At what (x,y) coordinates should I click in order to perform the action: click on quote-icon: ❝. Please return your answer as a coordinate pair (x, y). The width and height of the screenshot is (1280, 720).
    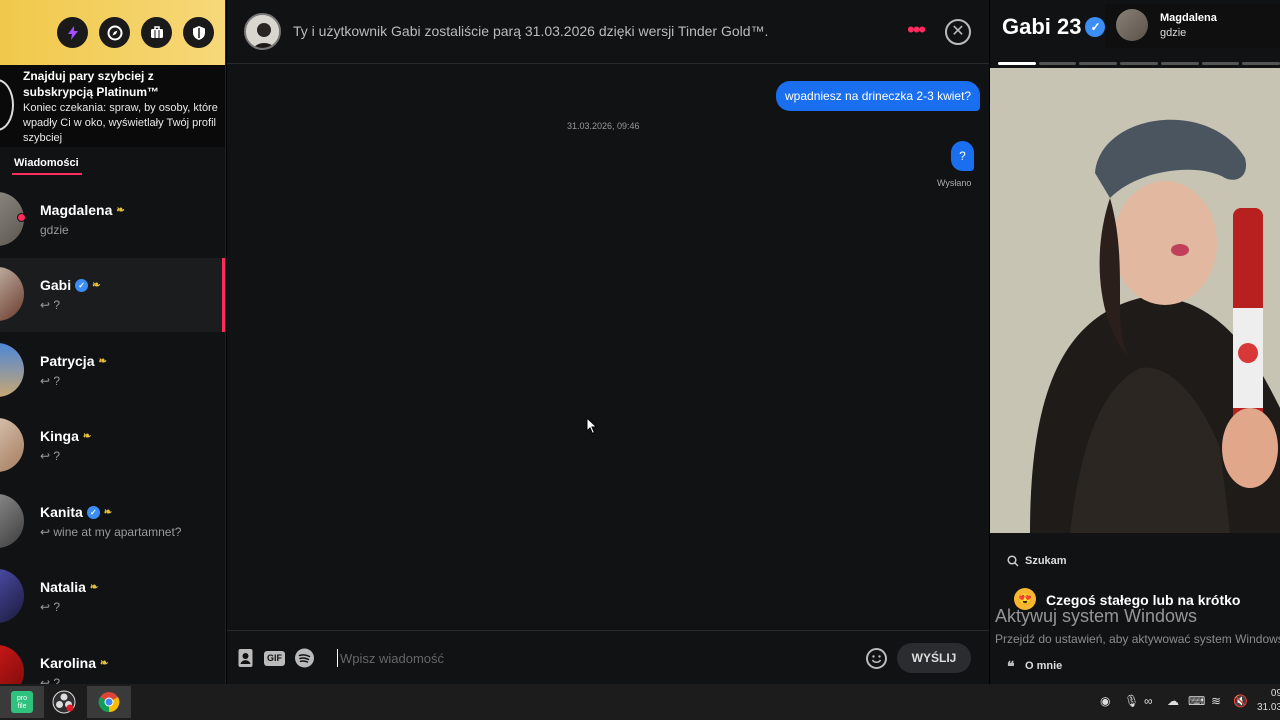
    Looking at the image, I should click on (1011, 666).